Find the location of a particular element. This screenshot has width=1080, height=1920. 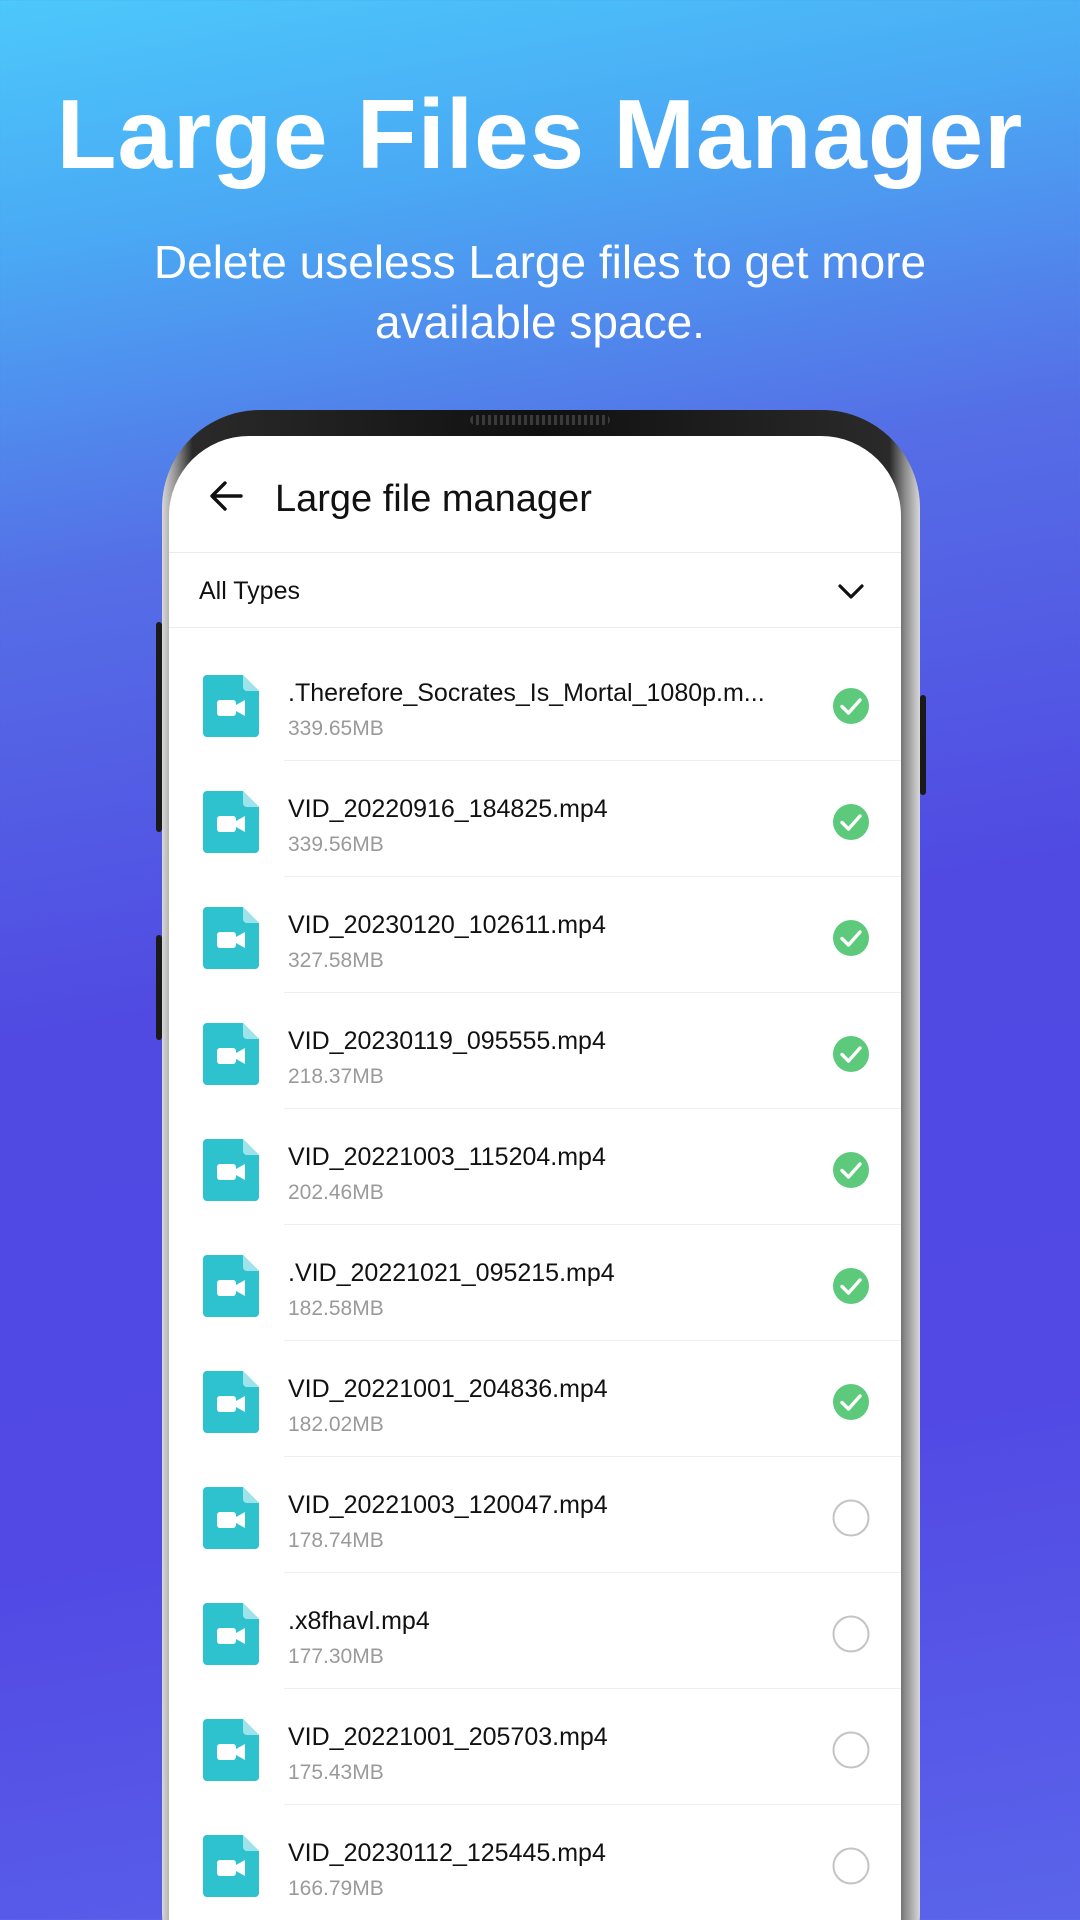

hero-title: Large Files Manager is located at coordinates (540, 134).